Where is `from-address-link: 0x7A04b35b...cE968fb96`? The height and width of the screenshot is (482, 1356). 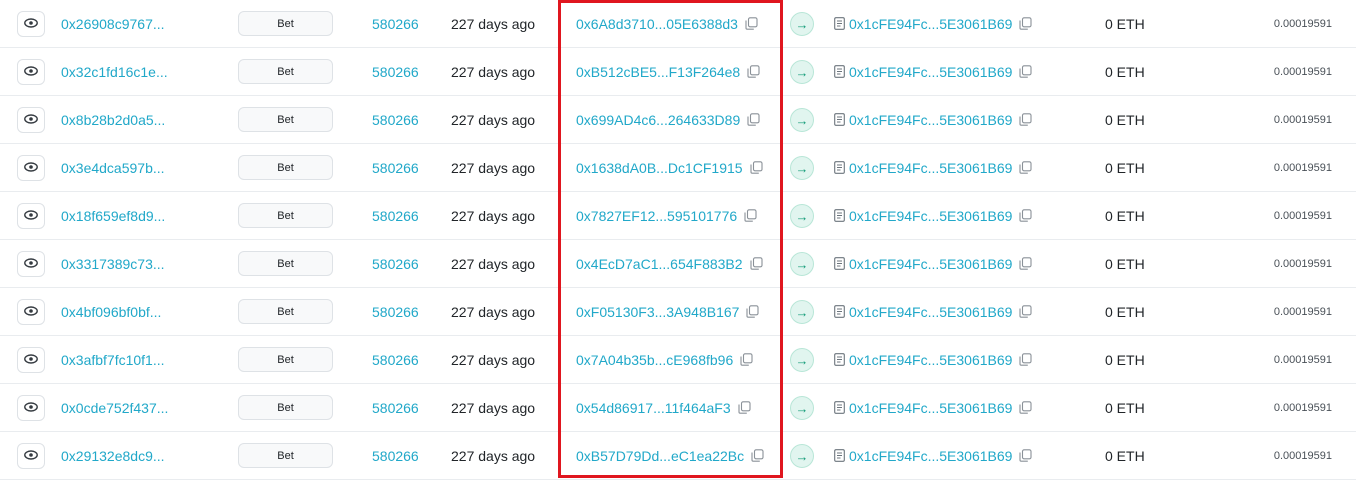
from-address-link: 0x7A04b35b...cE968fb96 is located at coordinates (654, 360).